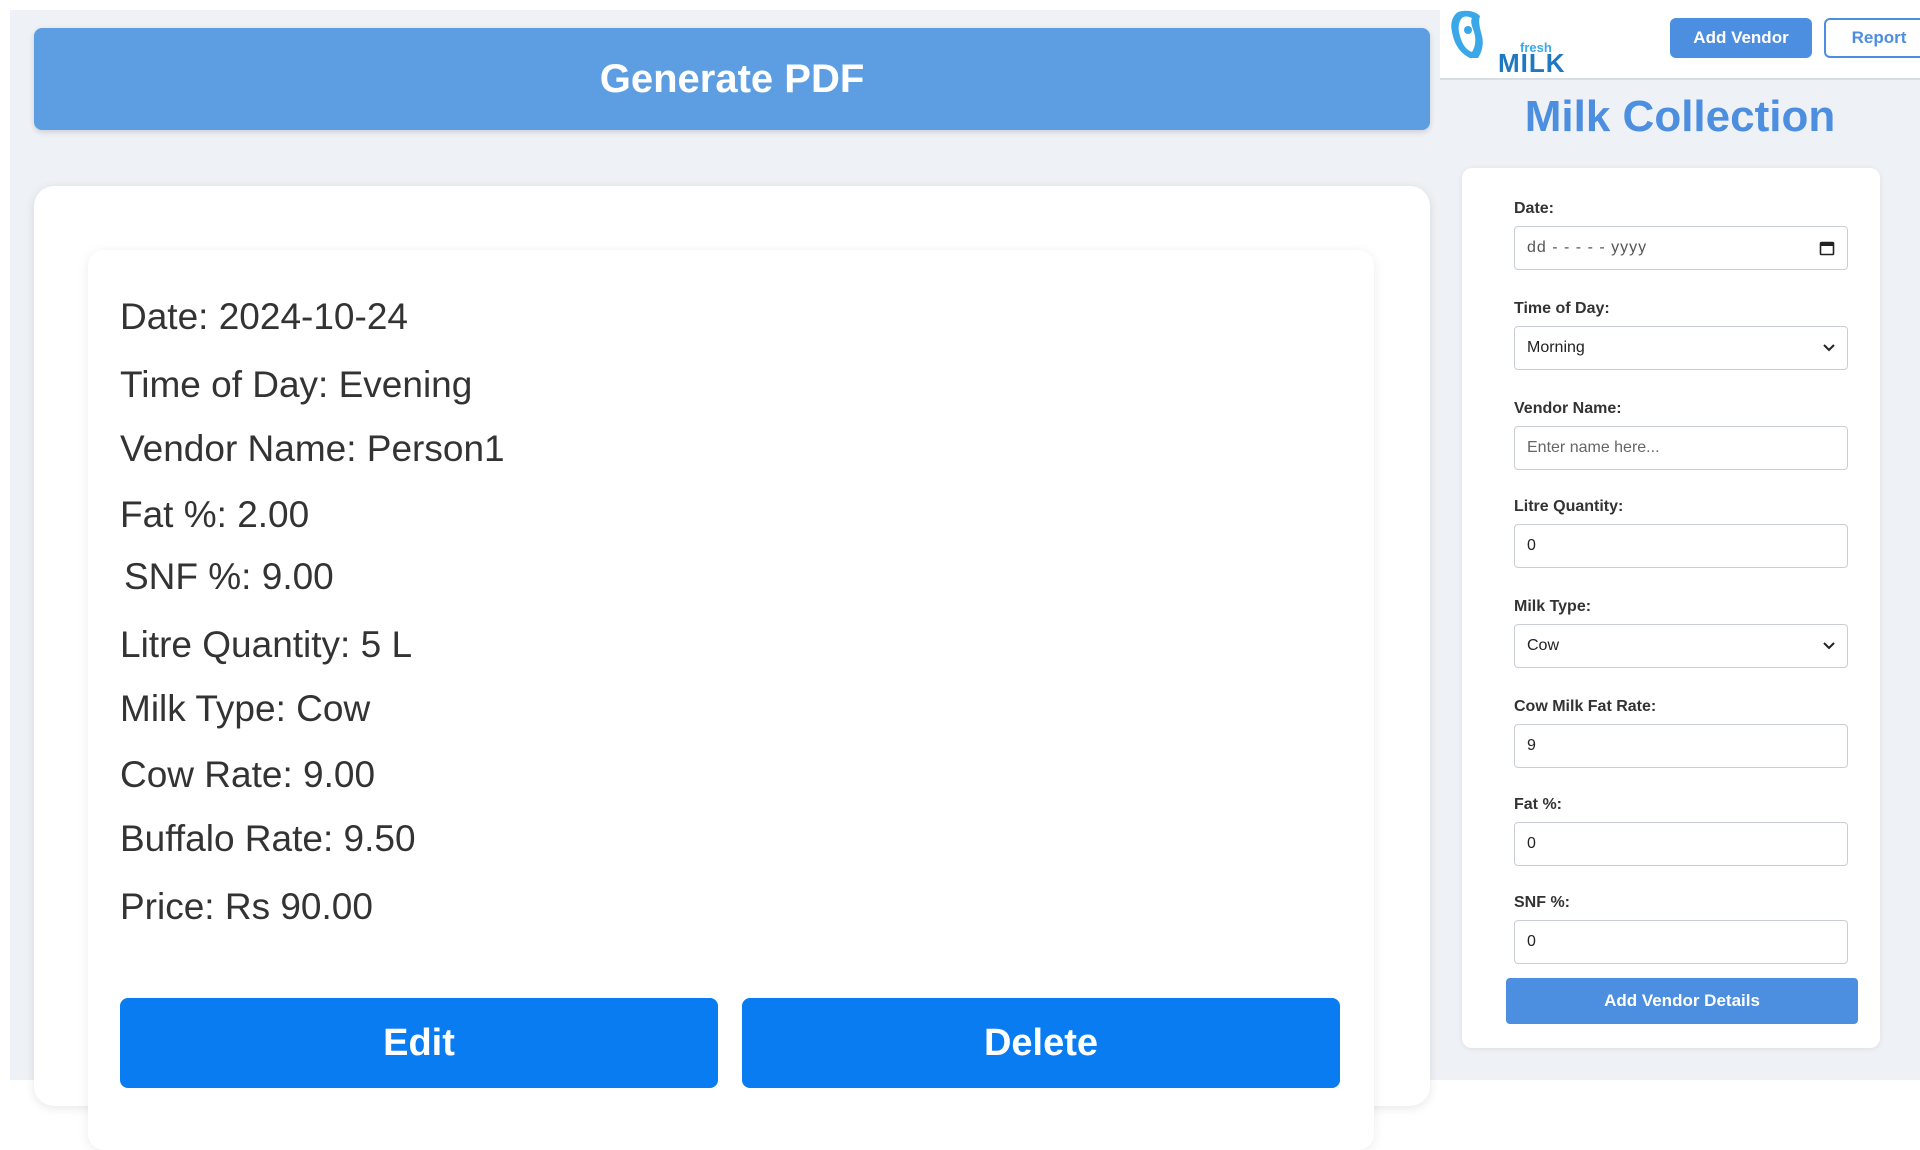 Image resolution: width=1920 pixels, height=1150 pixels. I want to click on record-milk-type: Milk Type: Cow, so click(245, 708).